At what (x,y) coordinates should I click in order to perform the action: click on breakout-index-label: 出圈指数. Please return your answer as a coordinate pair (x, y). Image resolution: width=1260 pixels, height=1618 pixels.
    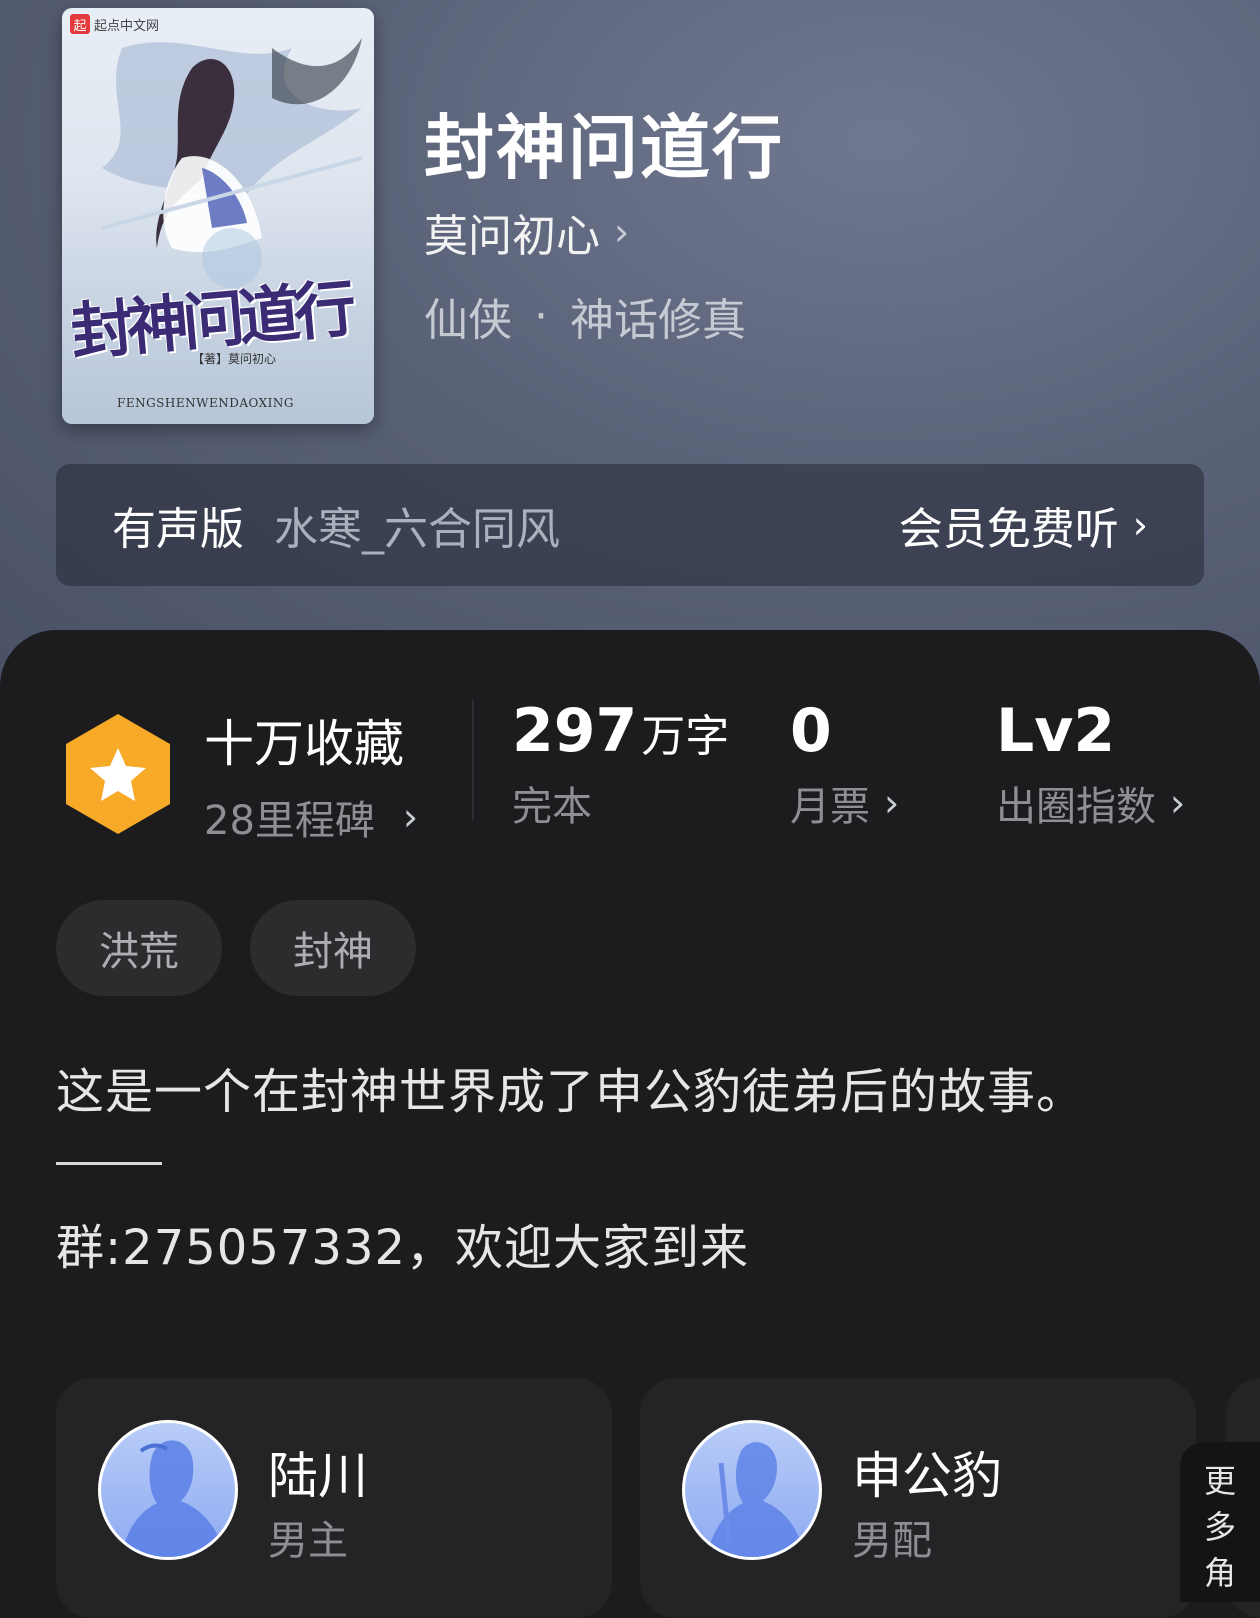
    Looking at the image, I should click on (1076, 807).